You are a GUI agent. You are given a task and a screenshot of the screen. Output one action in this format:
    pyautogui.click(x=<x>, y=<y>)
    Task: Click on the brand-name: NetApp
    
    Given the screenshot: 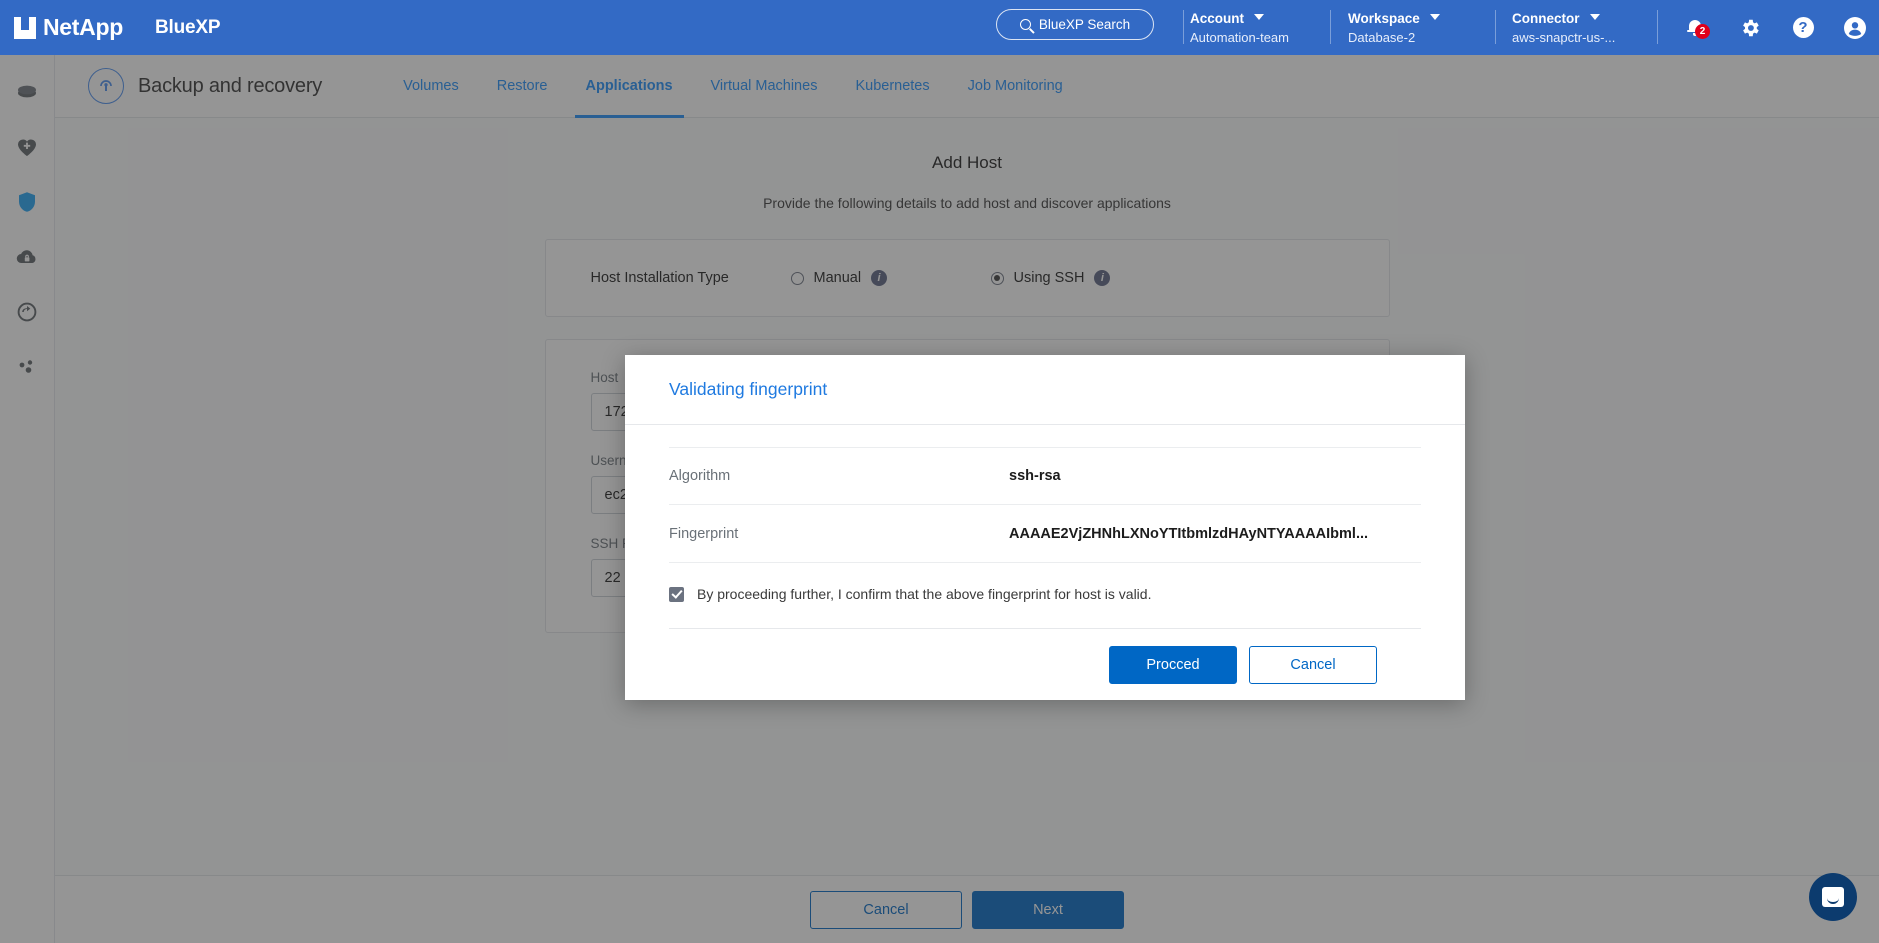 What is the action you would take?
    pyautogui.click(x=83, y=27)
    